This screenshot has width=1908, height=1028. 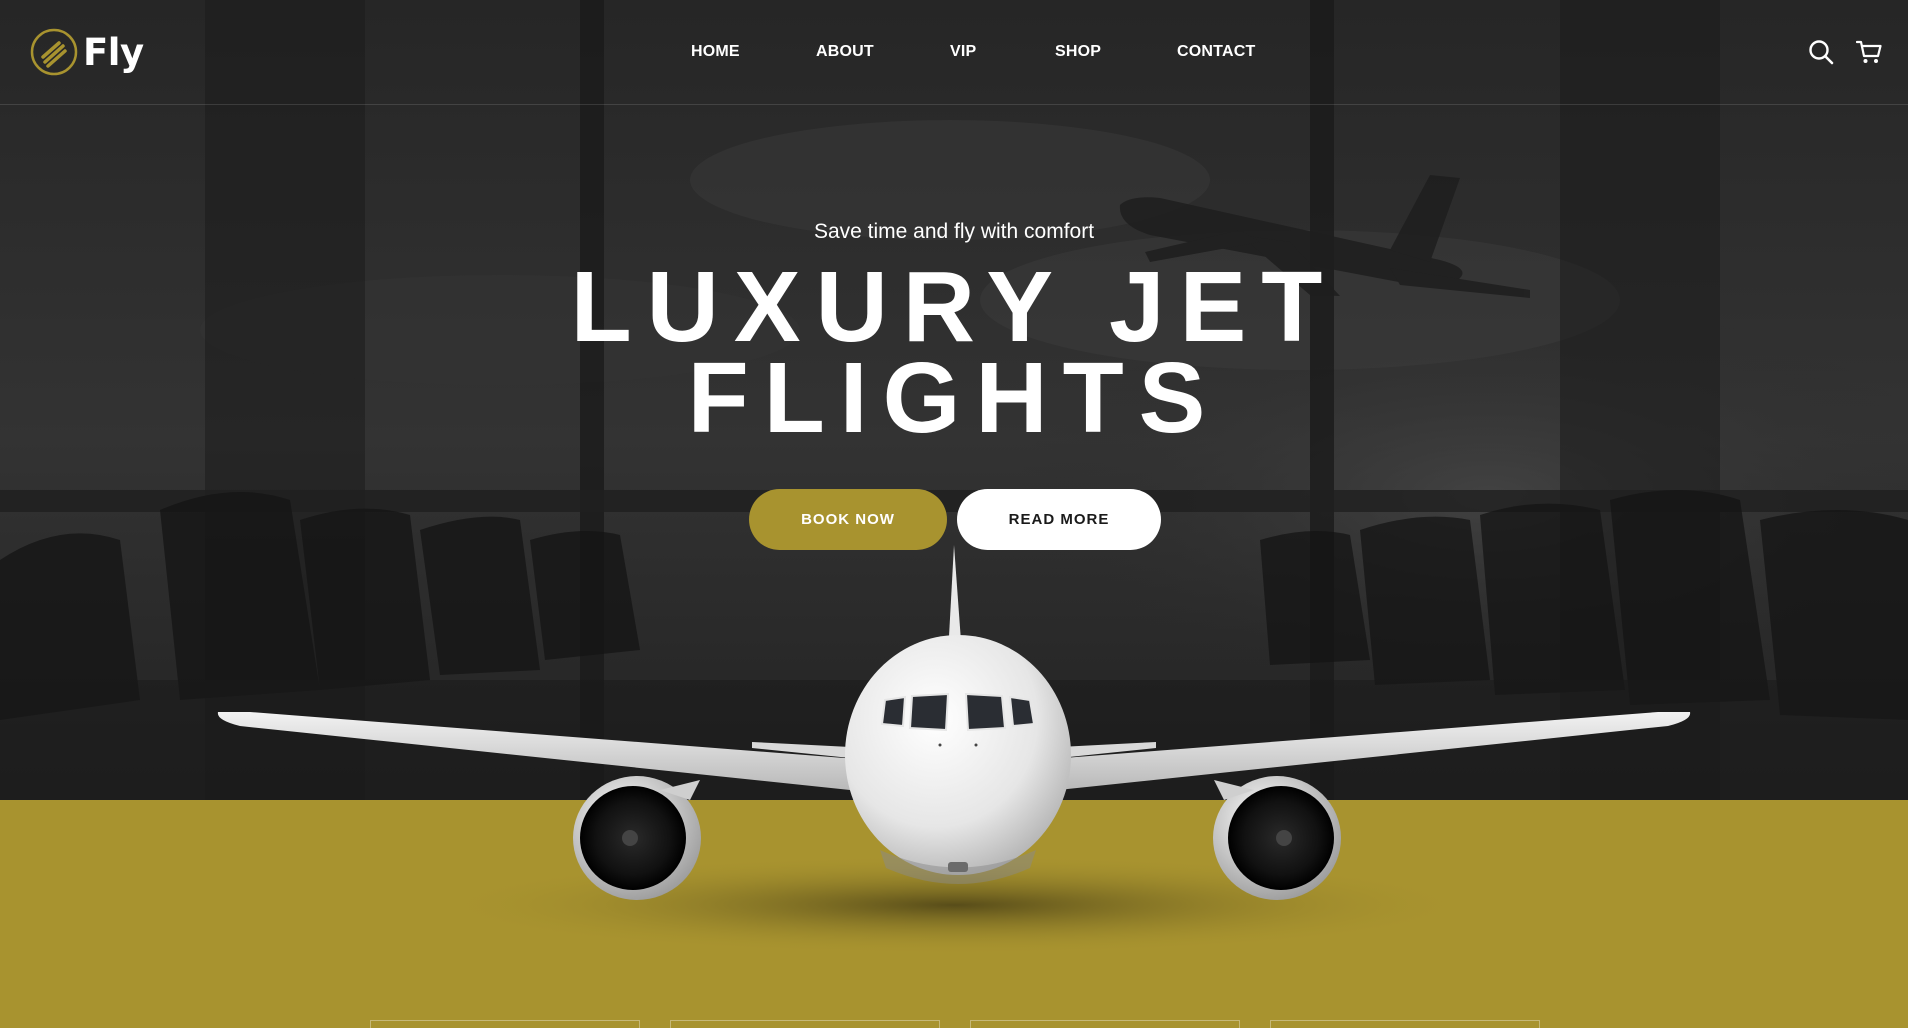 I want to click on cart-button, so click(x=1869, y=52).